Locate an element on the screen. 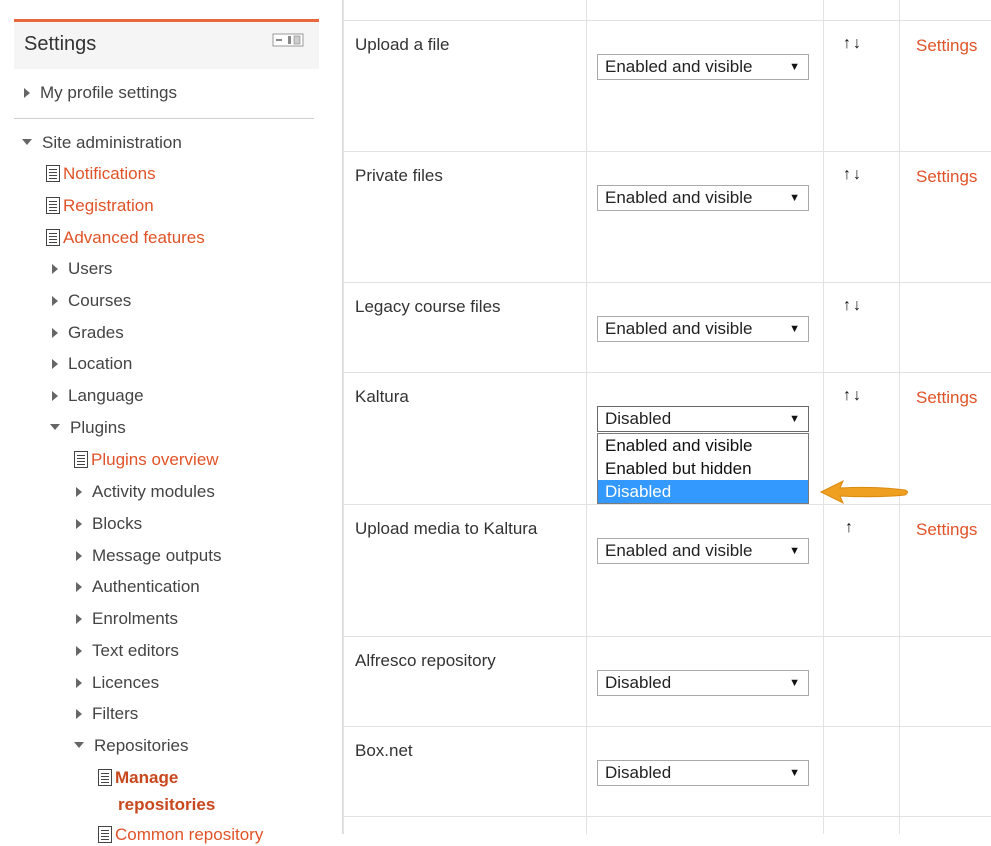 This screenshot has width=991, height=846. tree-text-editors: Text editors is located at coordinates (127, 651).